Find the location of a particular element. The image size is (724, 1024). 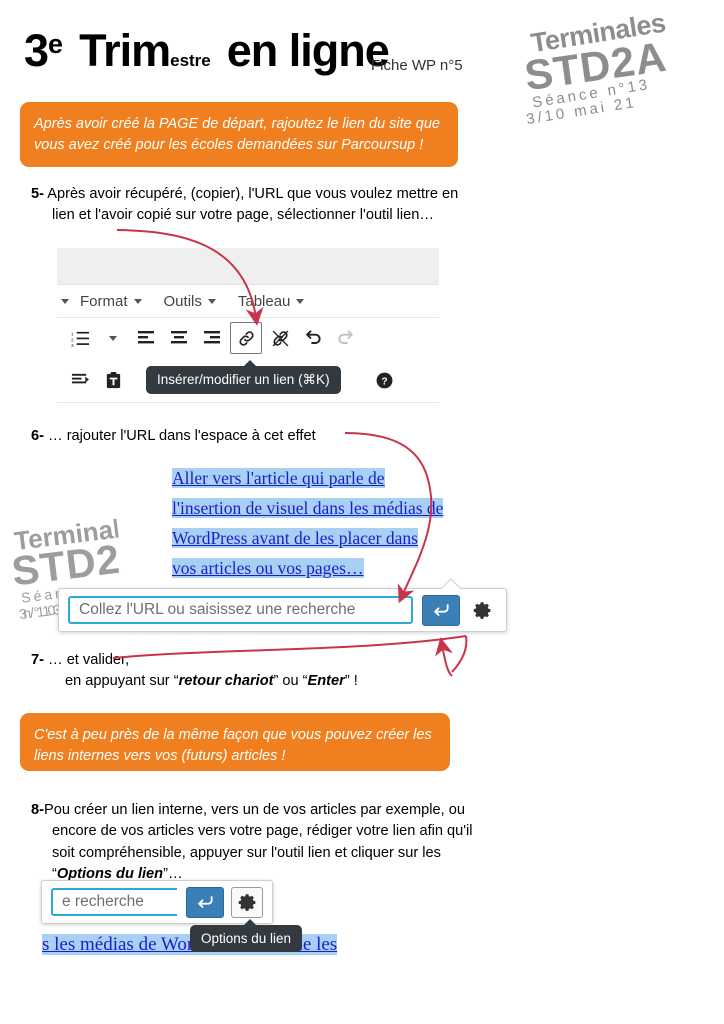

editor-title-strip is located at coordinates (248, 266).